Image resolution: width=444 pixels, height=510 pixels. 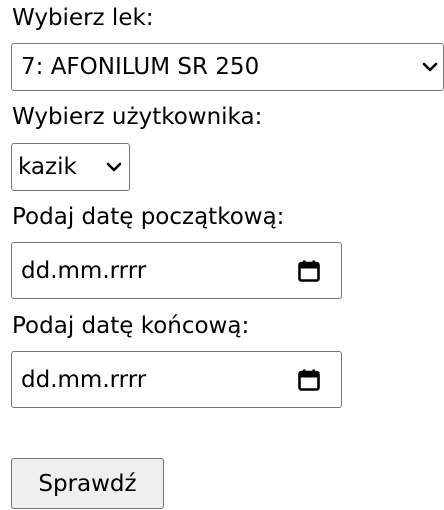 I want to click on user-select-value: kazik, so click(x=47, y=167).